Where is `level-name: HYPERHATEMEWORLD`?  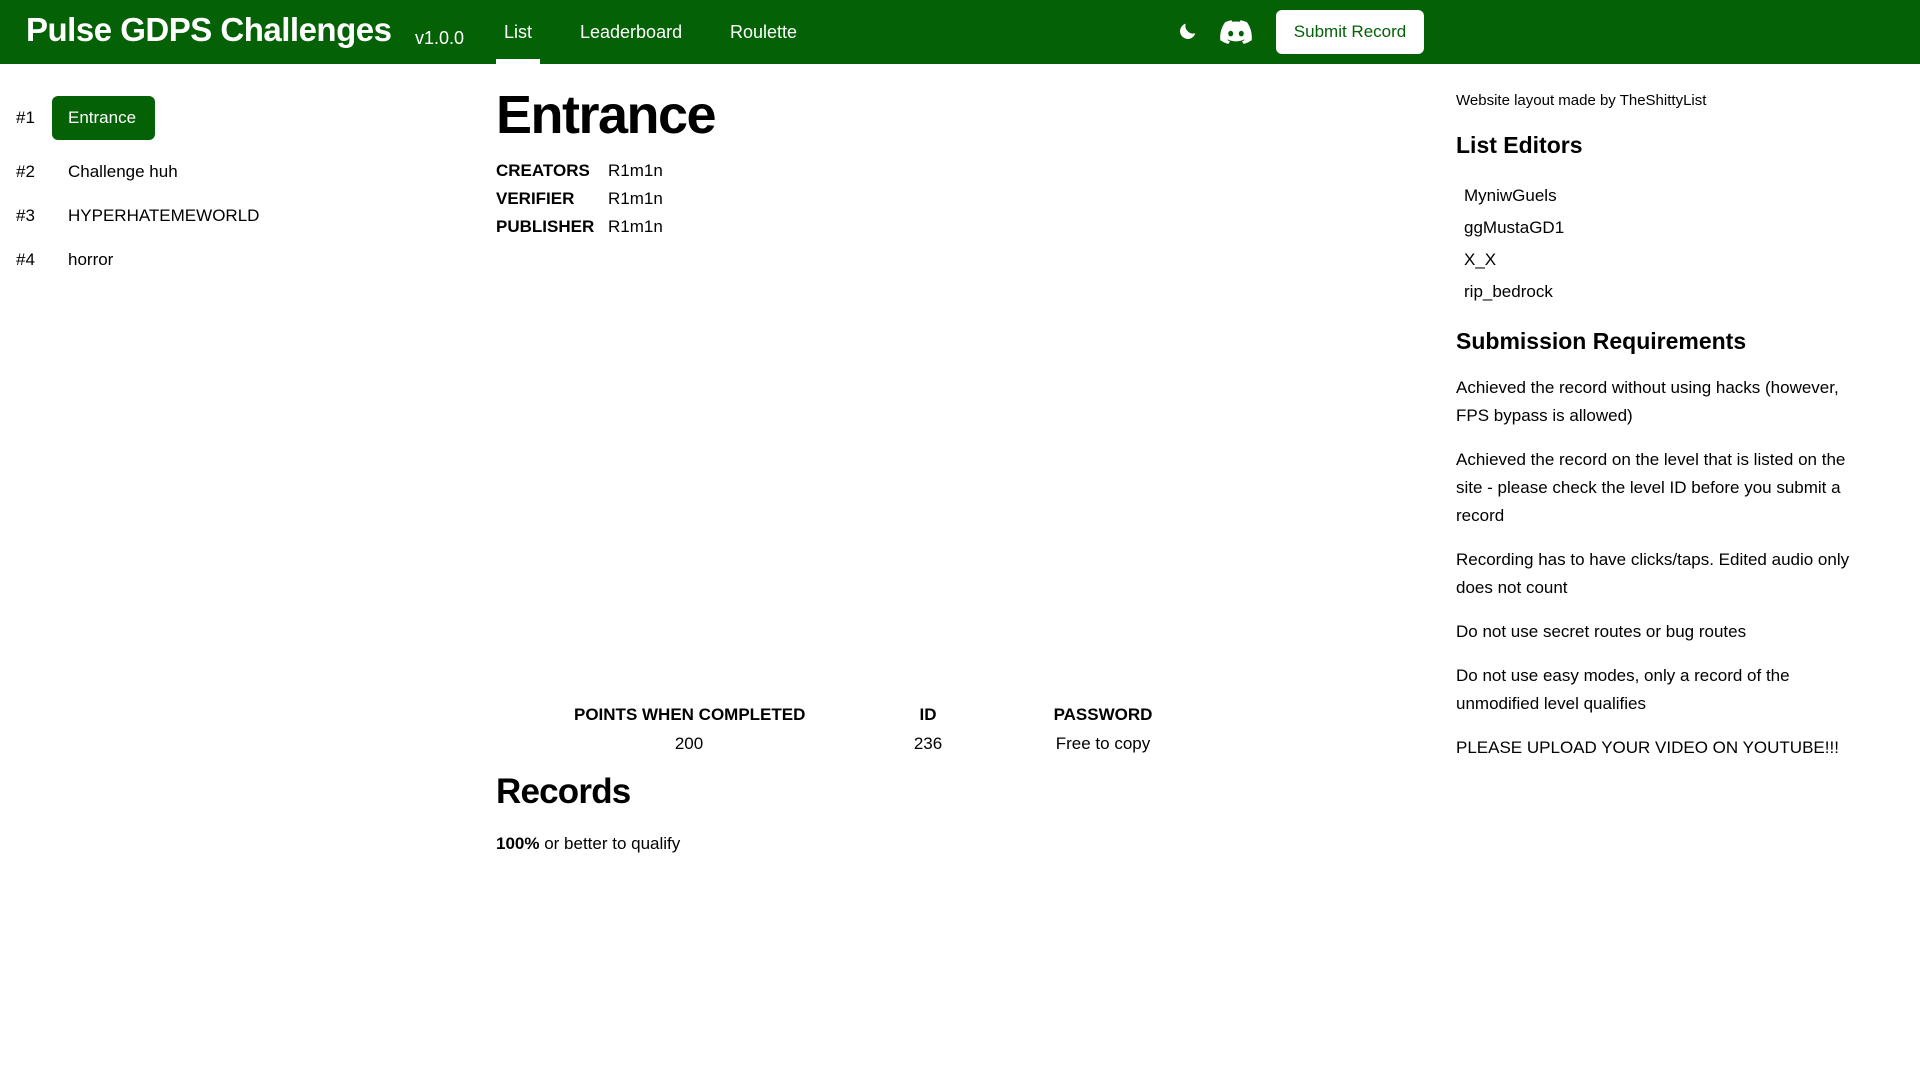
level-name: HYPERHATEMEWORLD is located at coordinates (164, 215).